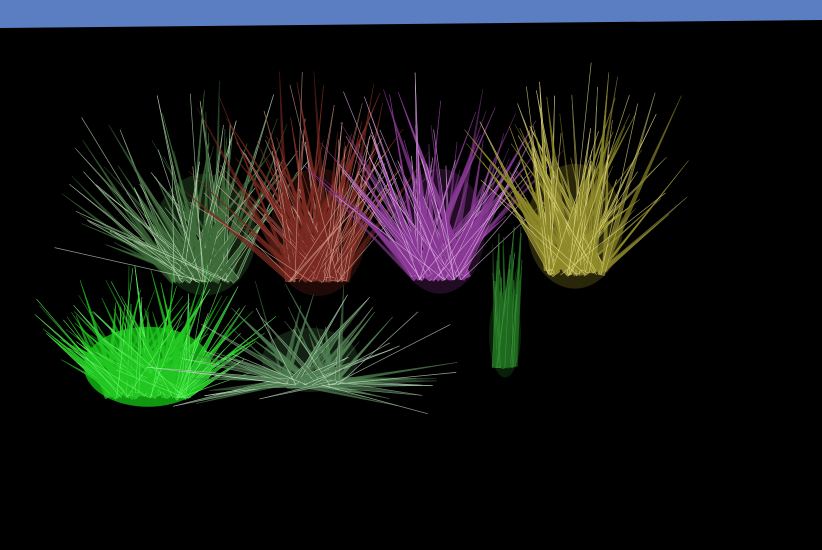 The height and width of the screenshot is (550, 822). I want to click on sky, so click(411, 14).